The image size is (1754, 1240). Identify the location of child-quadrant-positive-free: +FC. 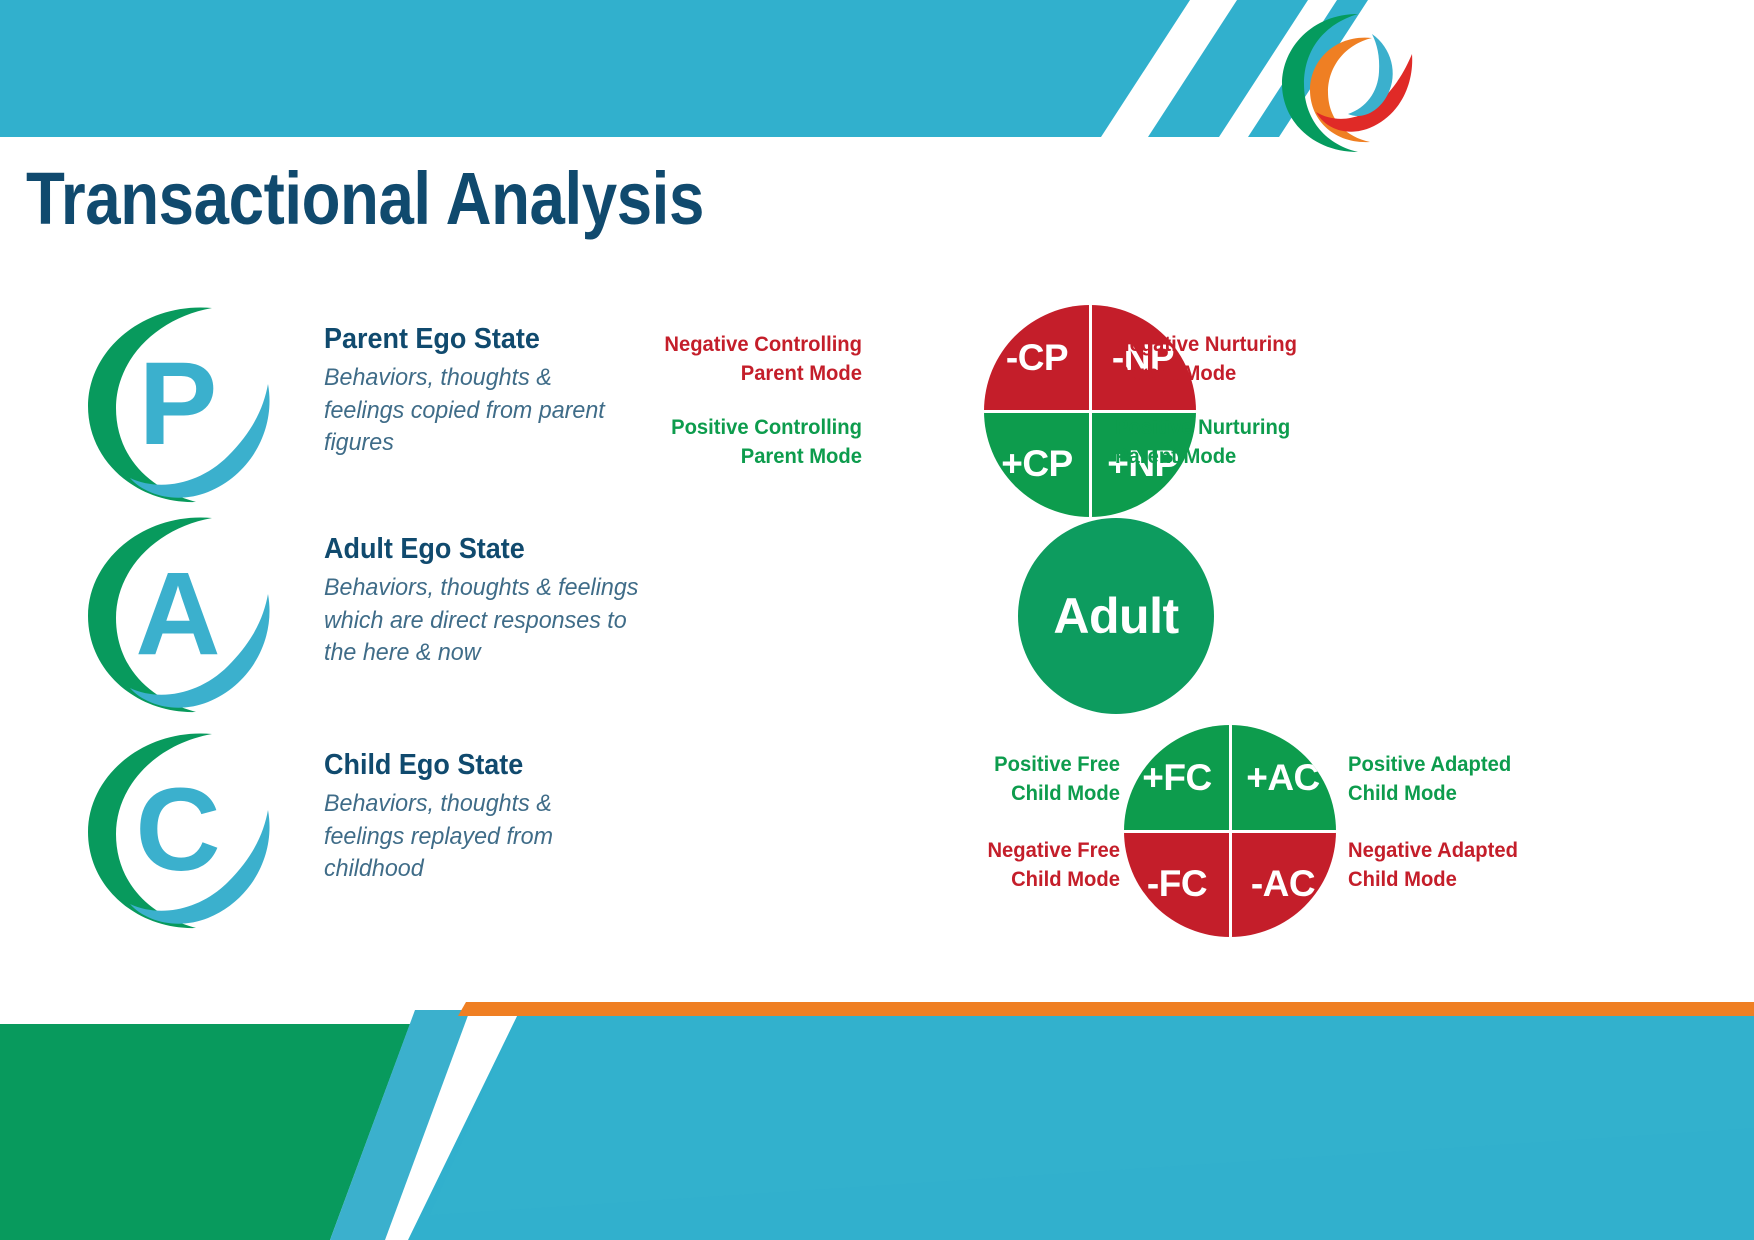
(1177, 778).